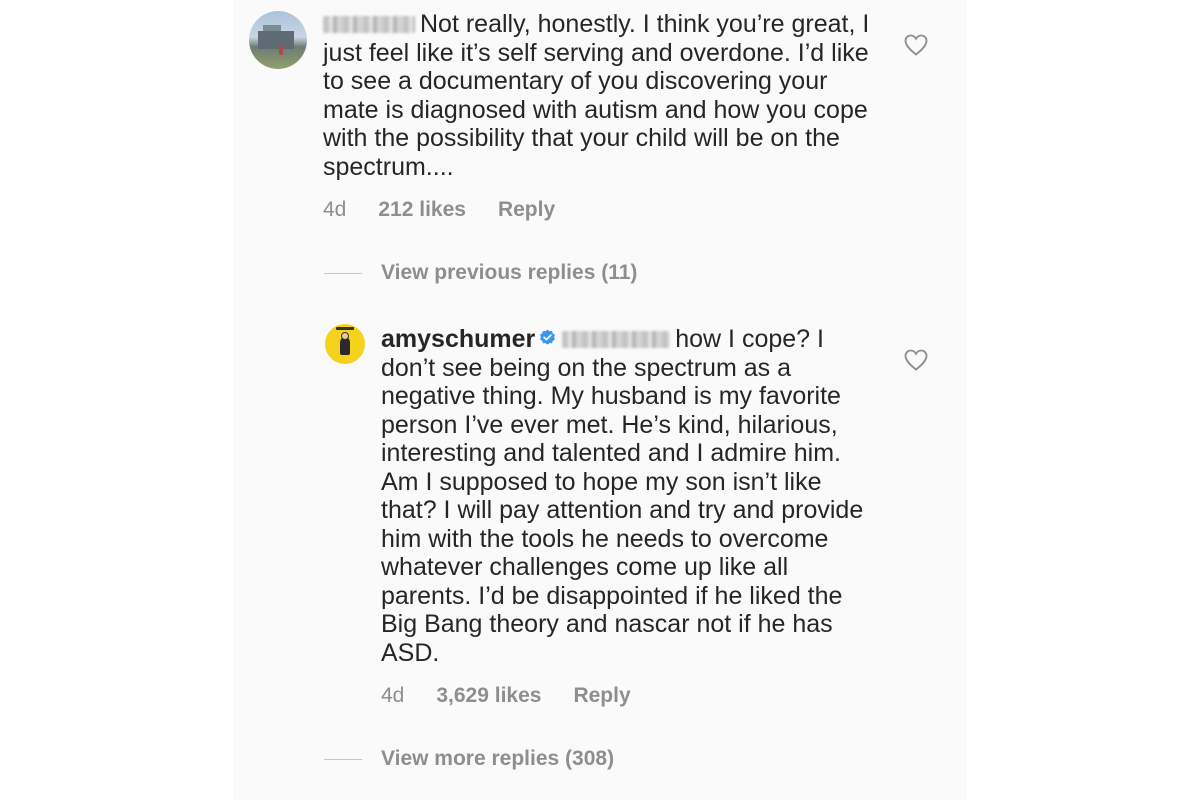  What do you see at coordinates (345, 344) in the screenshot?
I see `amyschumer-avatar` at bounding box center [345, 344].